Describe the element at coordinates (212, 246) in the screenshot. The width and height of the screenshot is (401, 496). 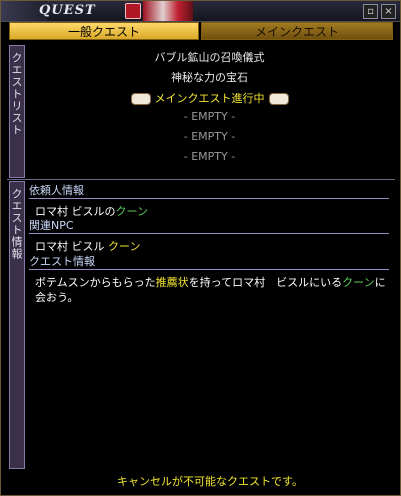
I see `related-npc-value: ロマ村 ビスル クーン` at that location.